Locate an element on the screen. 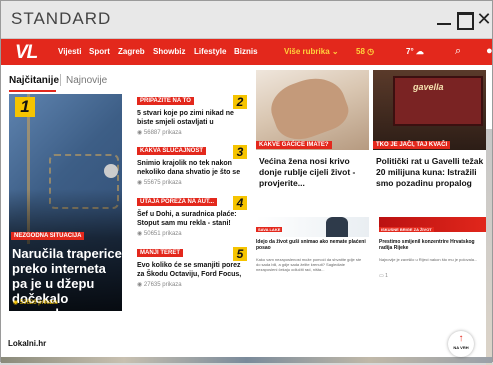 This screenshot has width=493, height=365. article-views-count: 27635 prikaza is located at coordinates (162, 285).